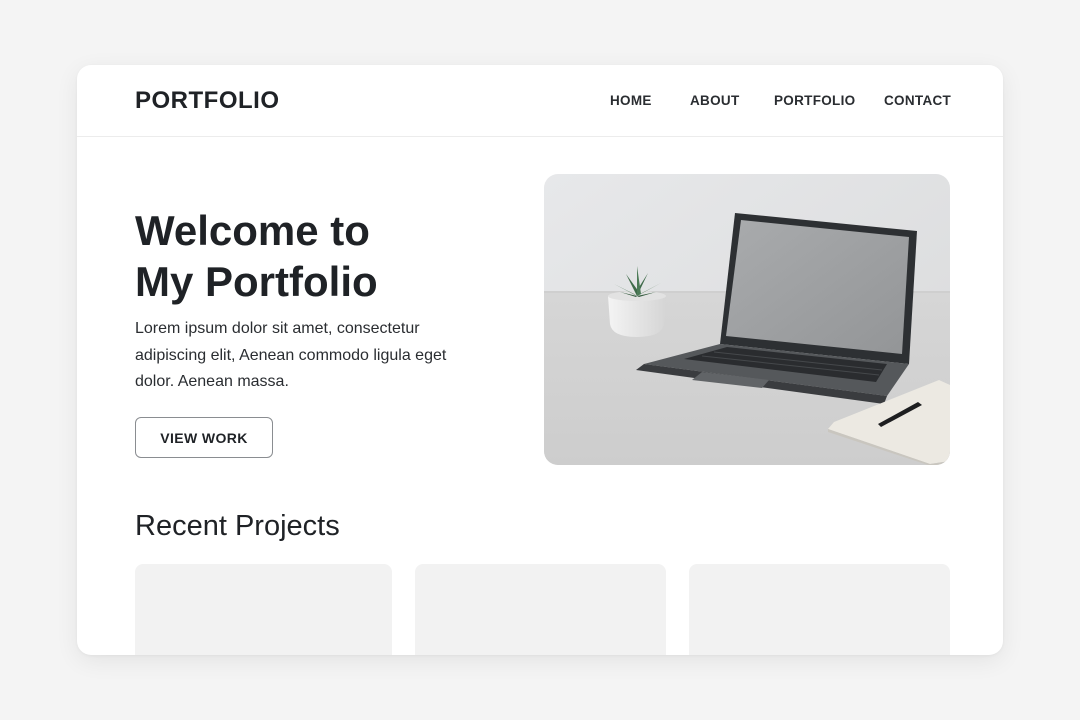  I want to click on site-logo: PORTFOLIO, so click(207, 101).